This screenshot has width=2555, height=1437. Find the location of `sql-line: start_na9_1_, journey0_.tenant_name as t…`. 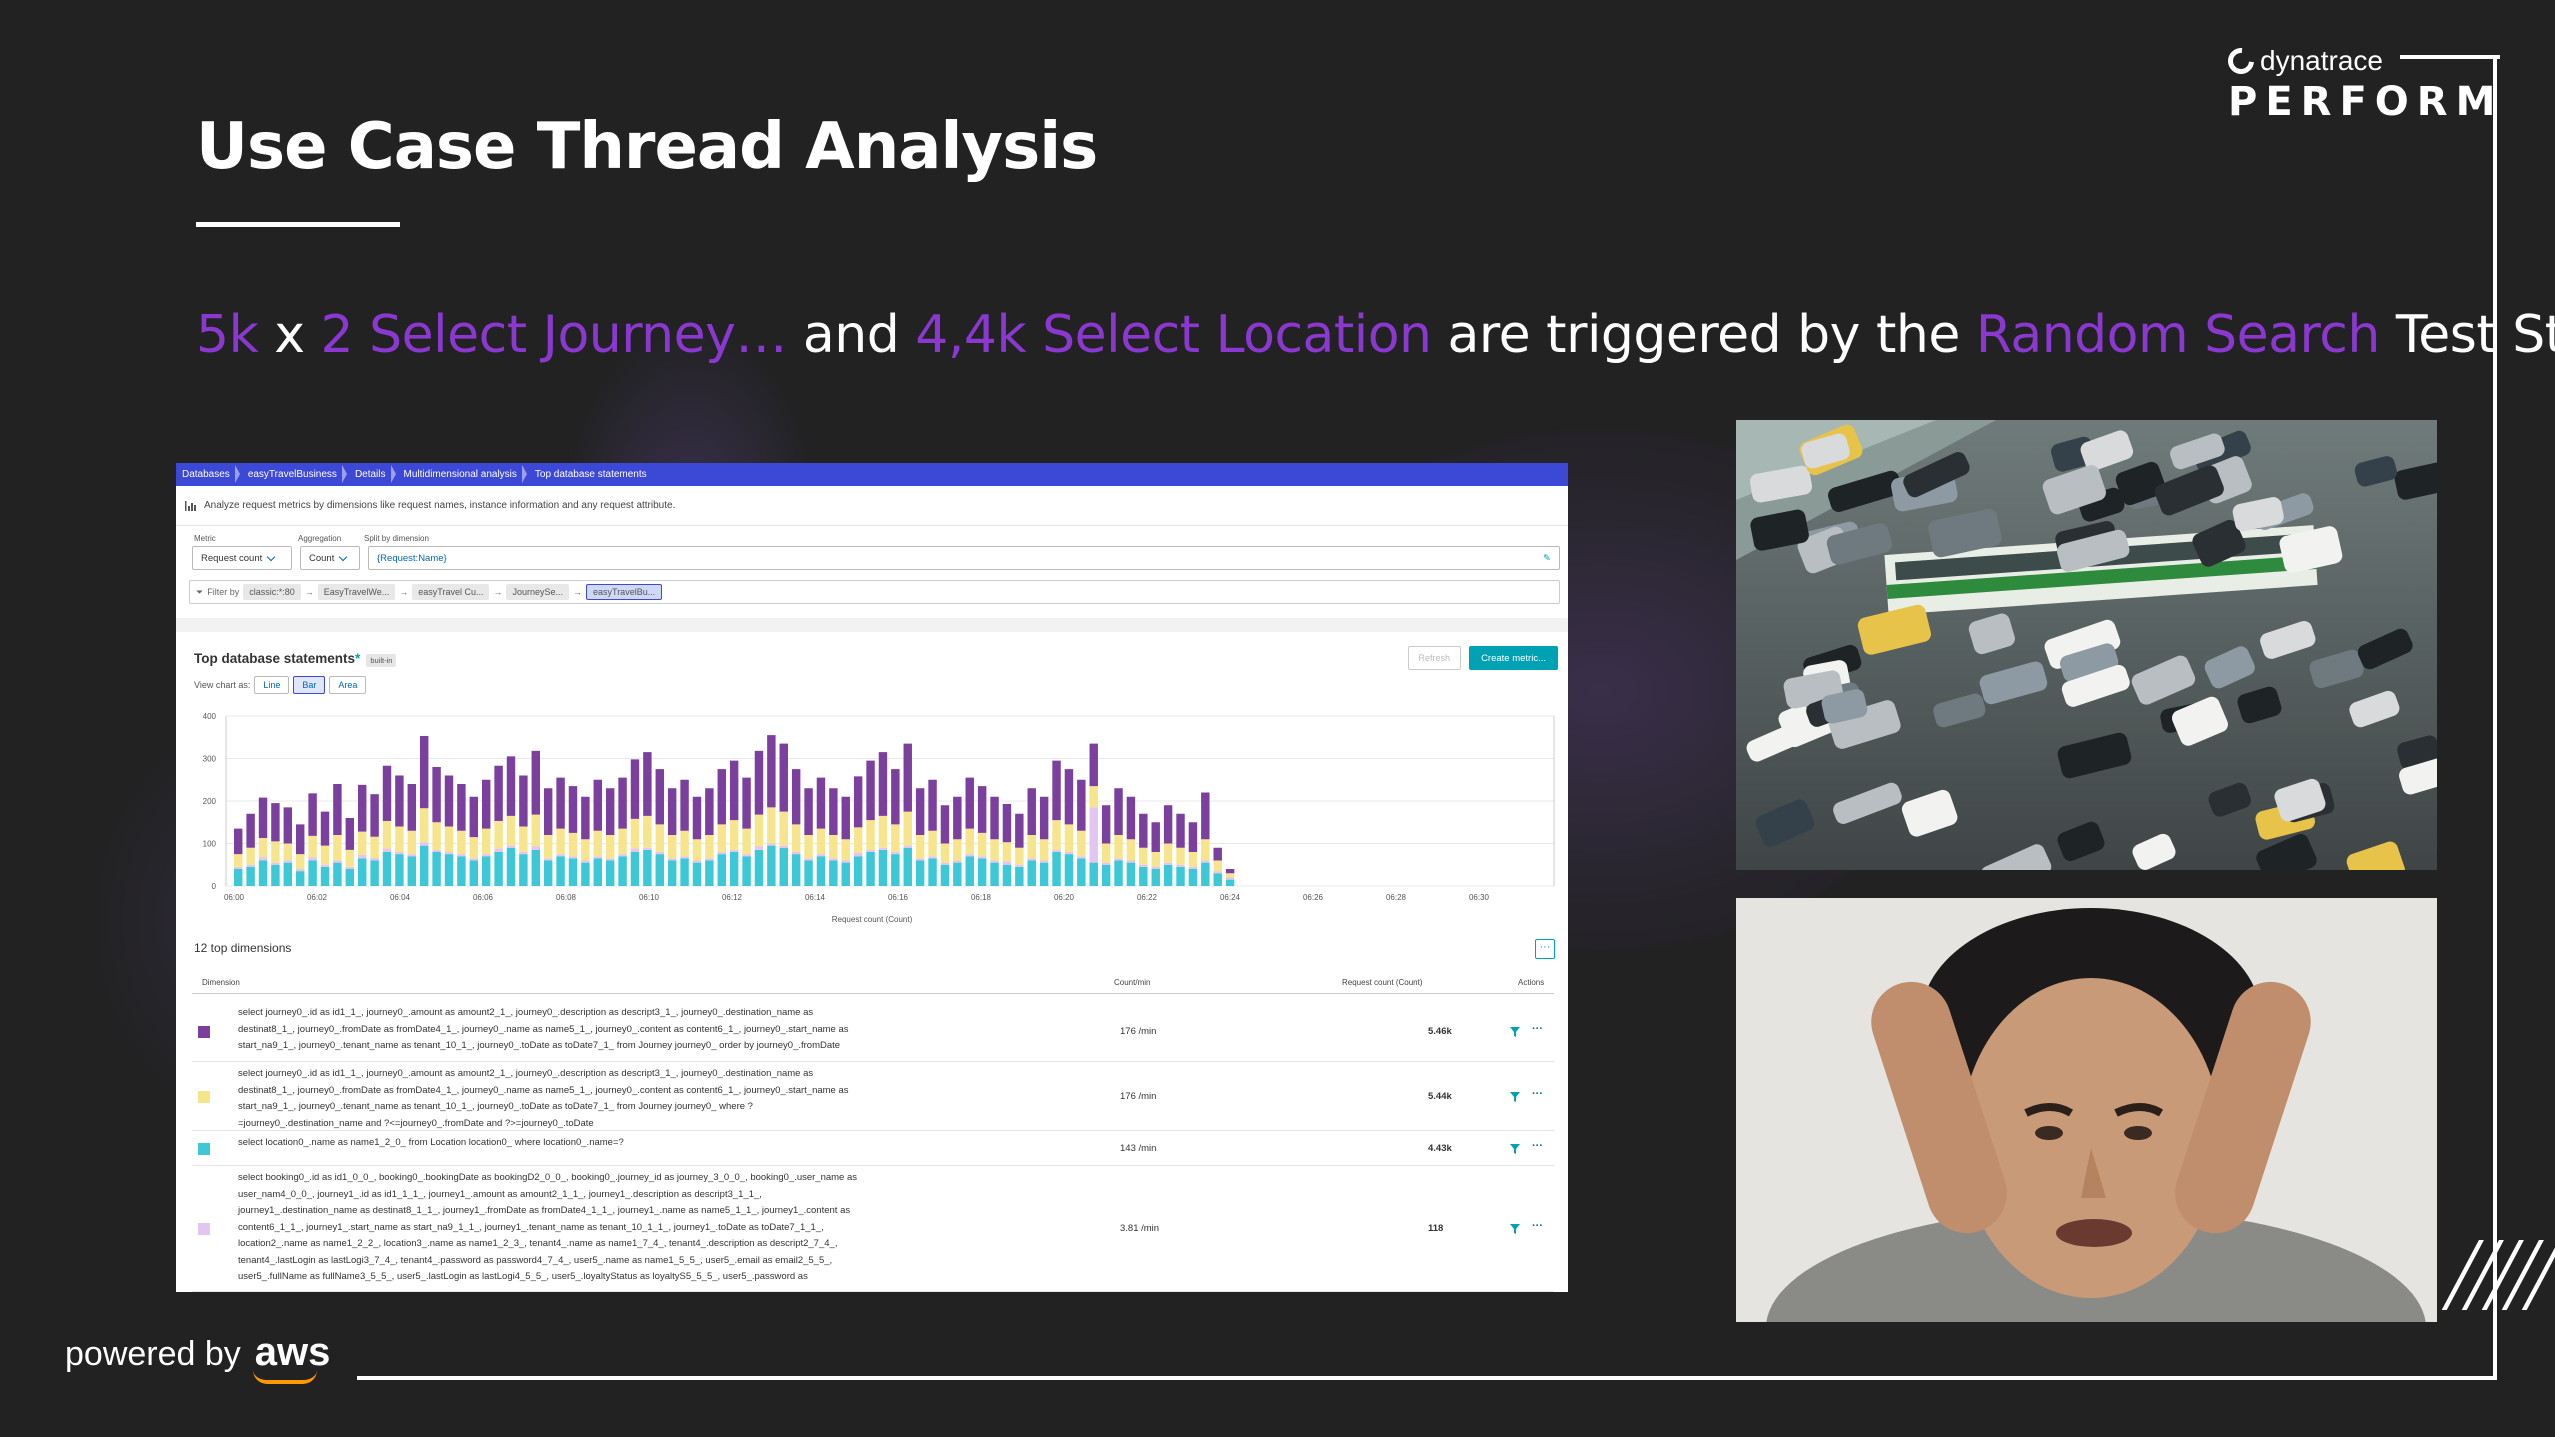

sql-line: start_na9_1_, journey0_.tenant_name as t… is located at coordinates (539, 1045).